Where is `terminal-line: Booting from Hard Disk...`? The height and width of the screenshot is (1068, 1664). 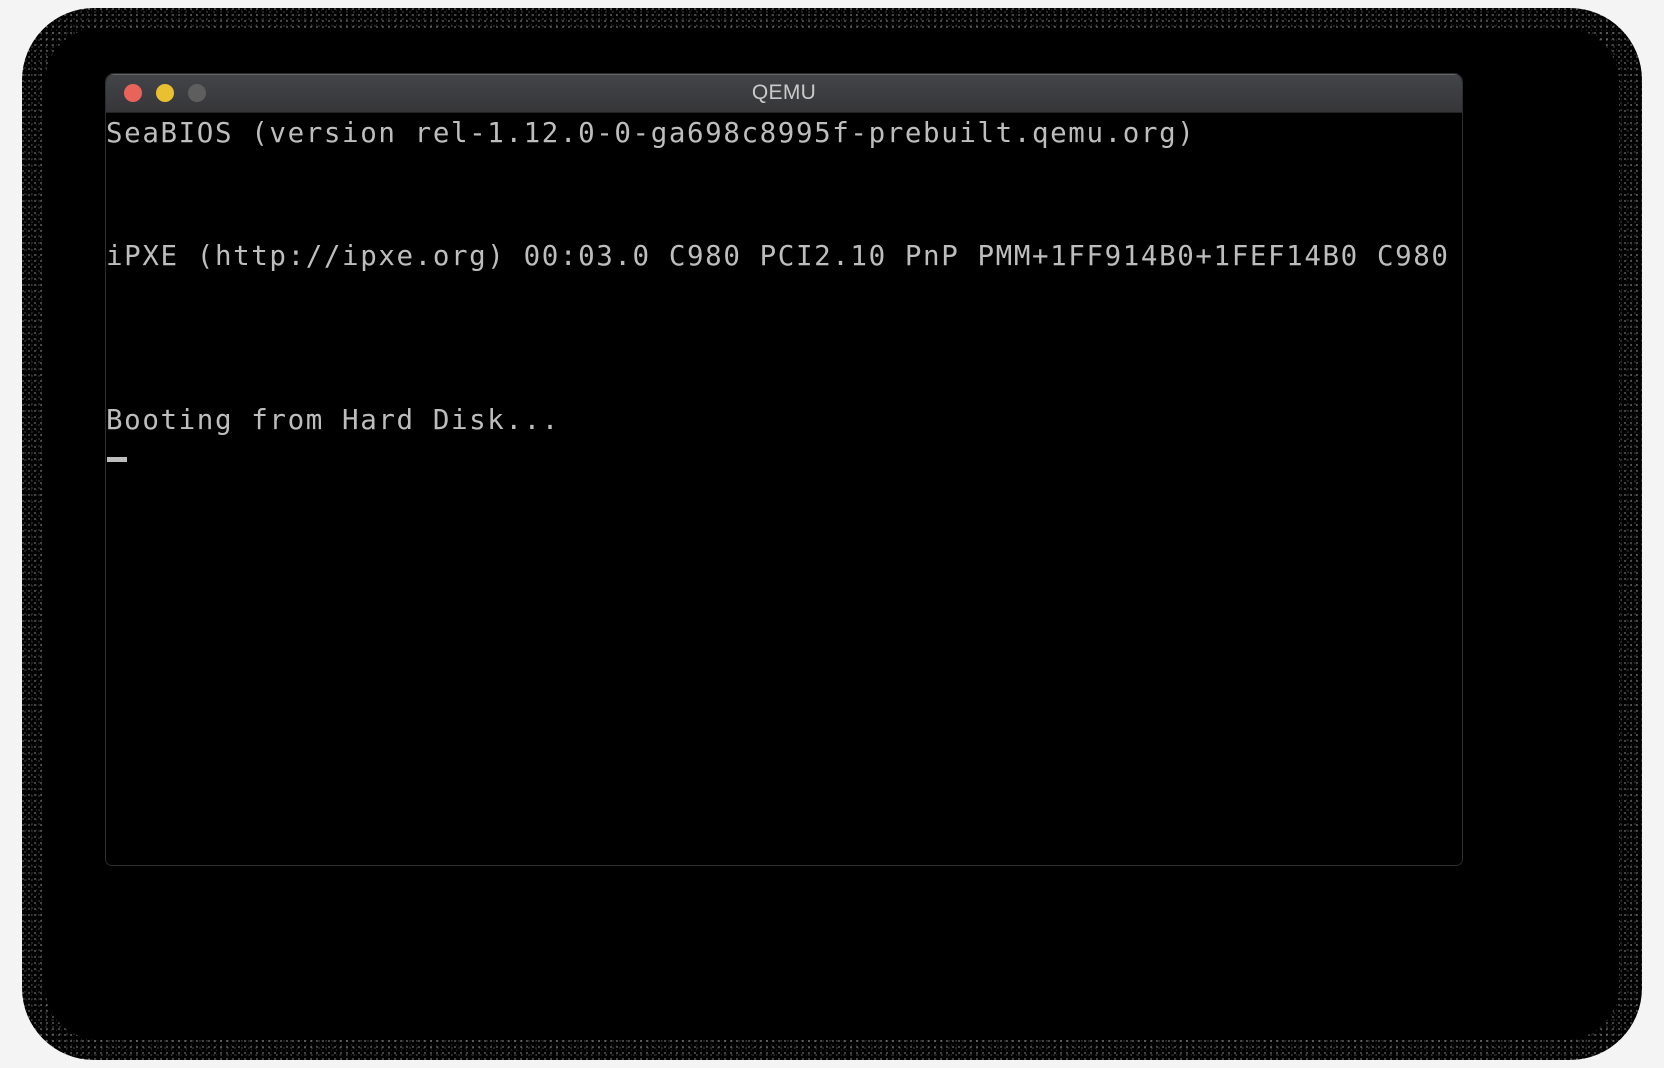 terminal-line: Booting from Hard Disk... is located at coordinates (333, 420).